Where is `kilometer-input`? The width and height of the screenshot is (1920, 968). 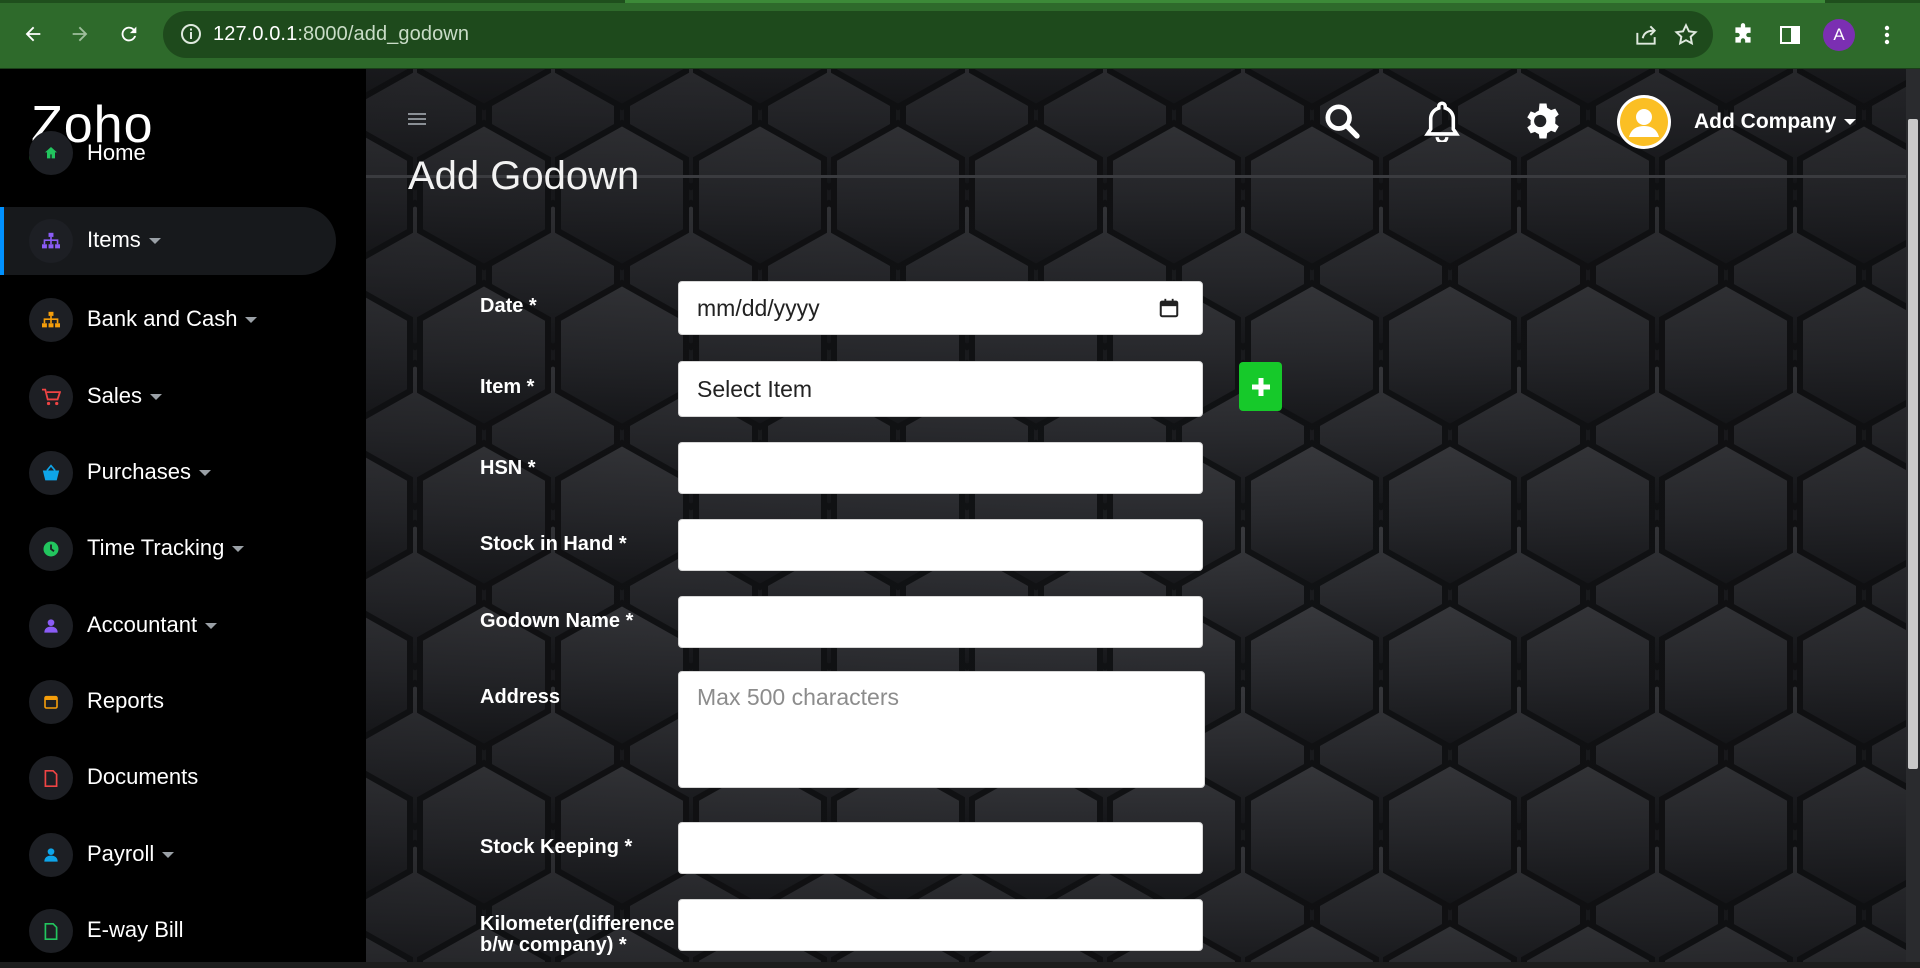
kilometer-input is located at coordinates (940, 925).